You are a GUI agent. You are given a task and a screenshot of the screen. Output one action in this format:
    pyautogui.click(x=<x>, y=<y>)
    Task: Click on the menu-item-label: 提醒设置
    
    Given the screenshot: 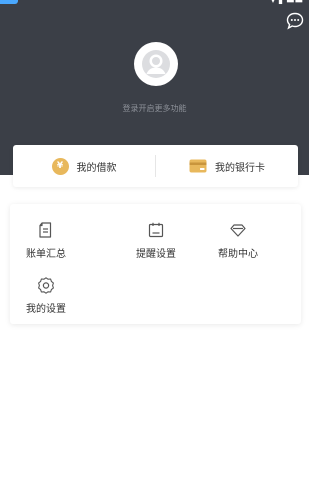 What is the action you would take?
    pyautogui.click(x=156, y=254)
    